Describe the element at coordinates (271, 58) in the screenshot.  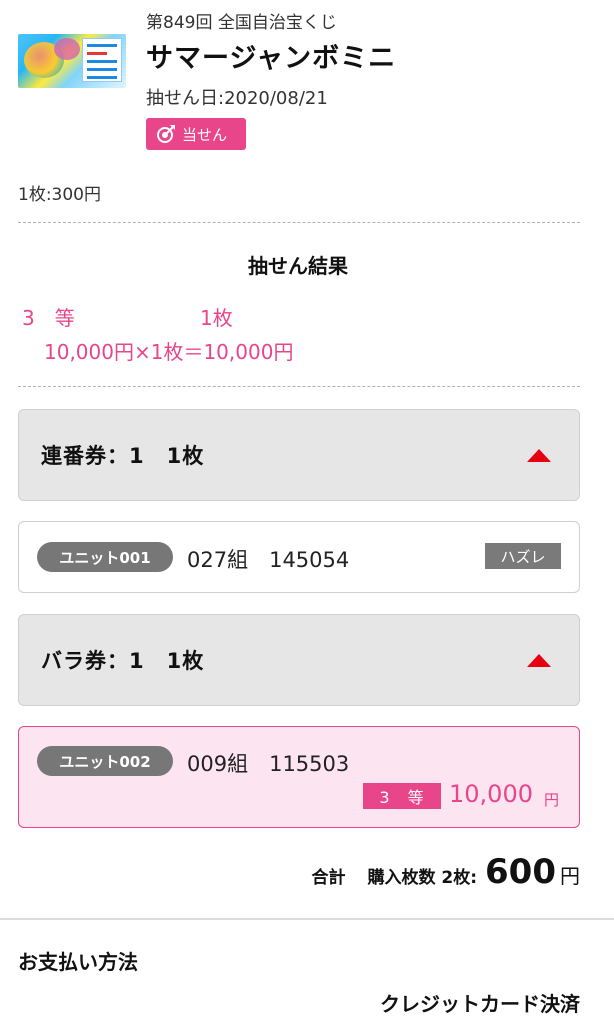
I see `lottery-name: サマージャンボミニ` at that location.